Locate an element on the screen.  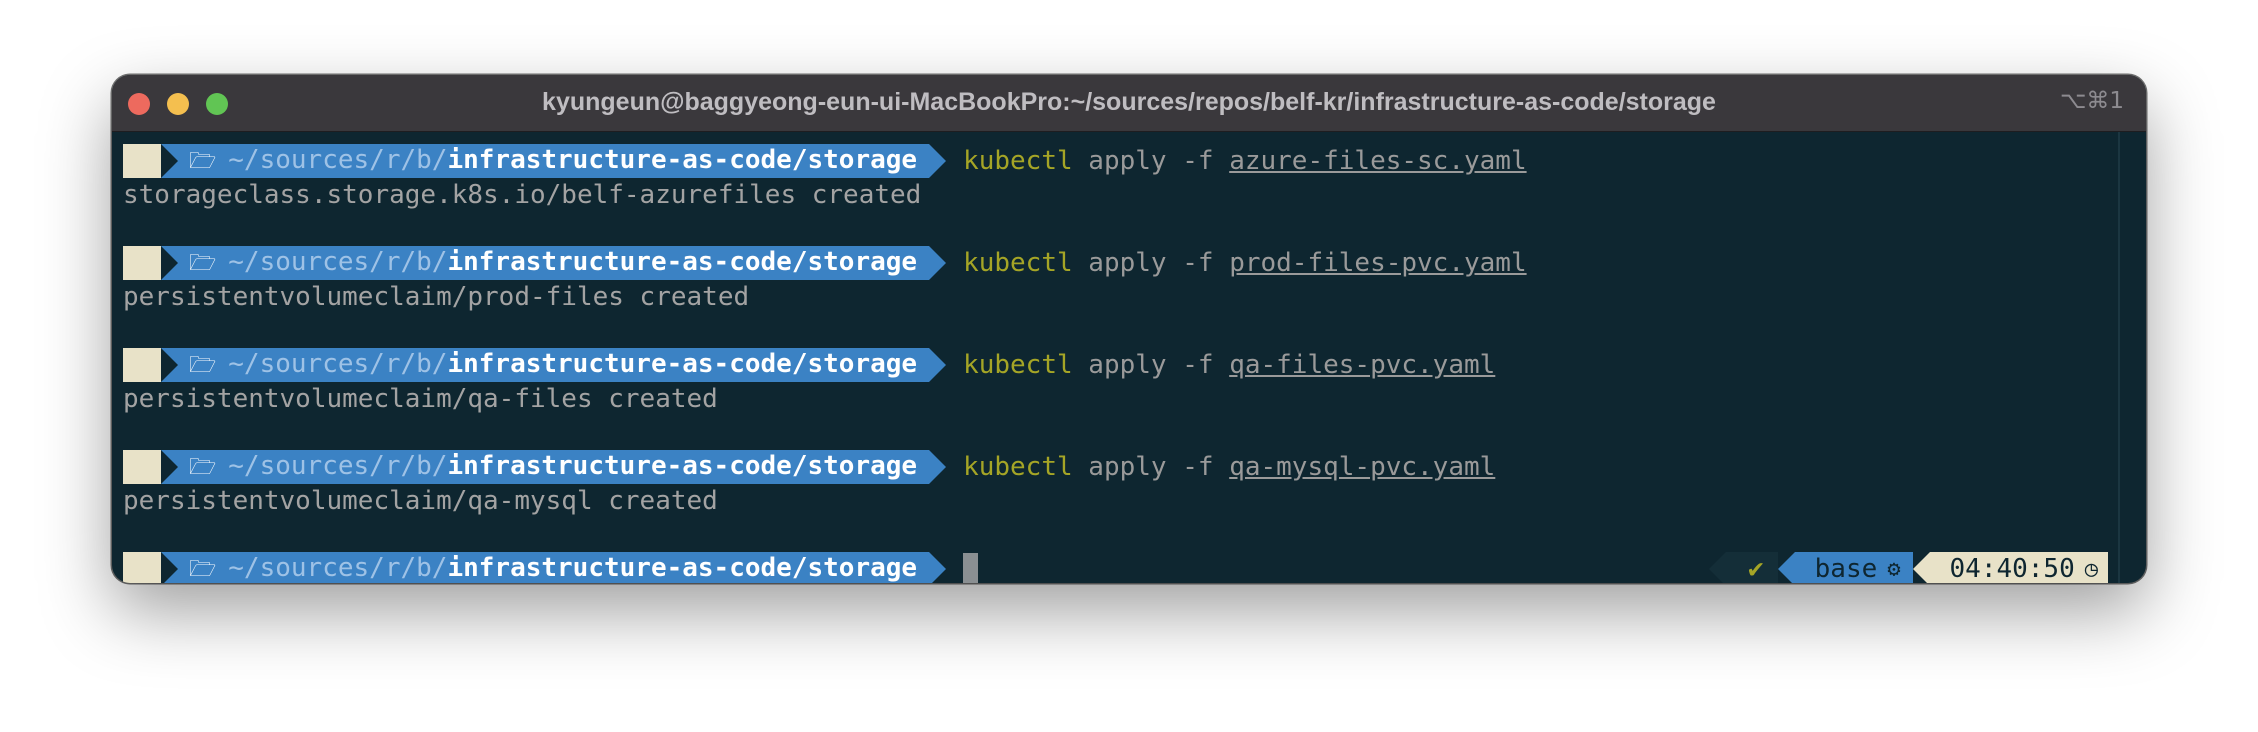
check-icon: ✔ is located at coordinates (1755, 568).